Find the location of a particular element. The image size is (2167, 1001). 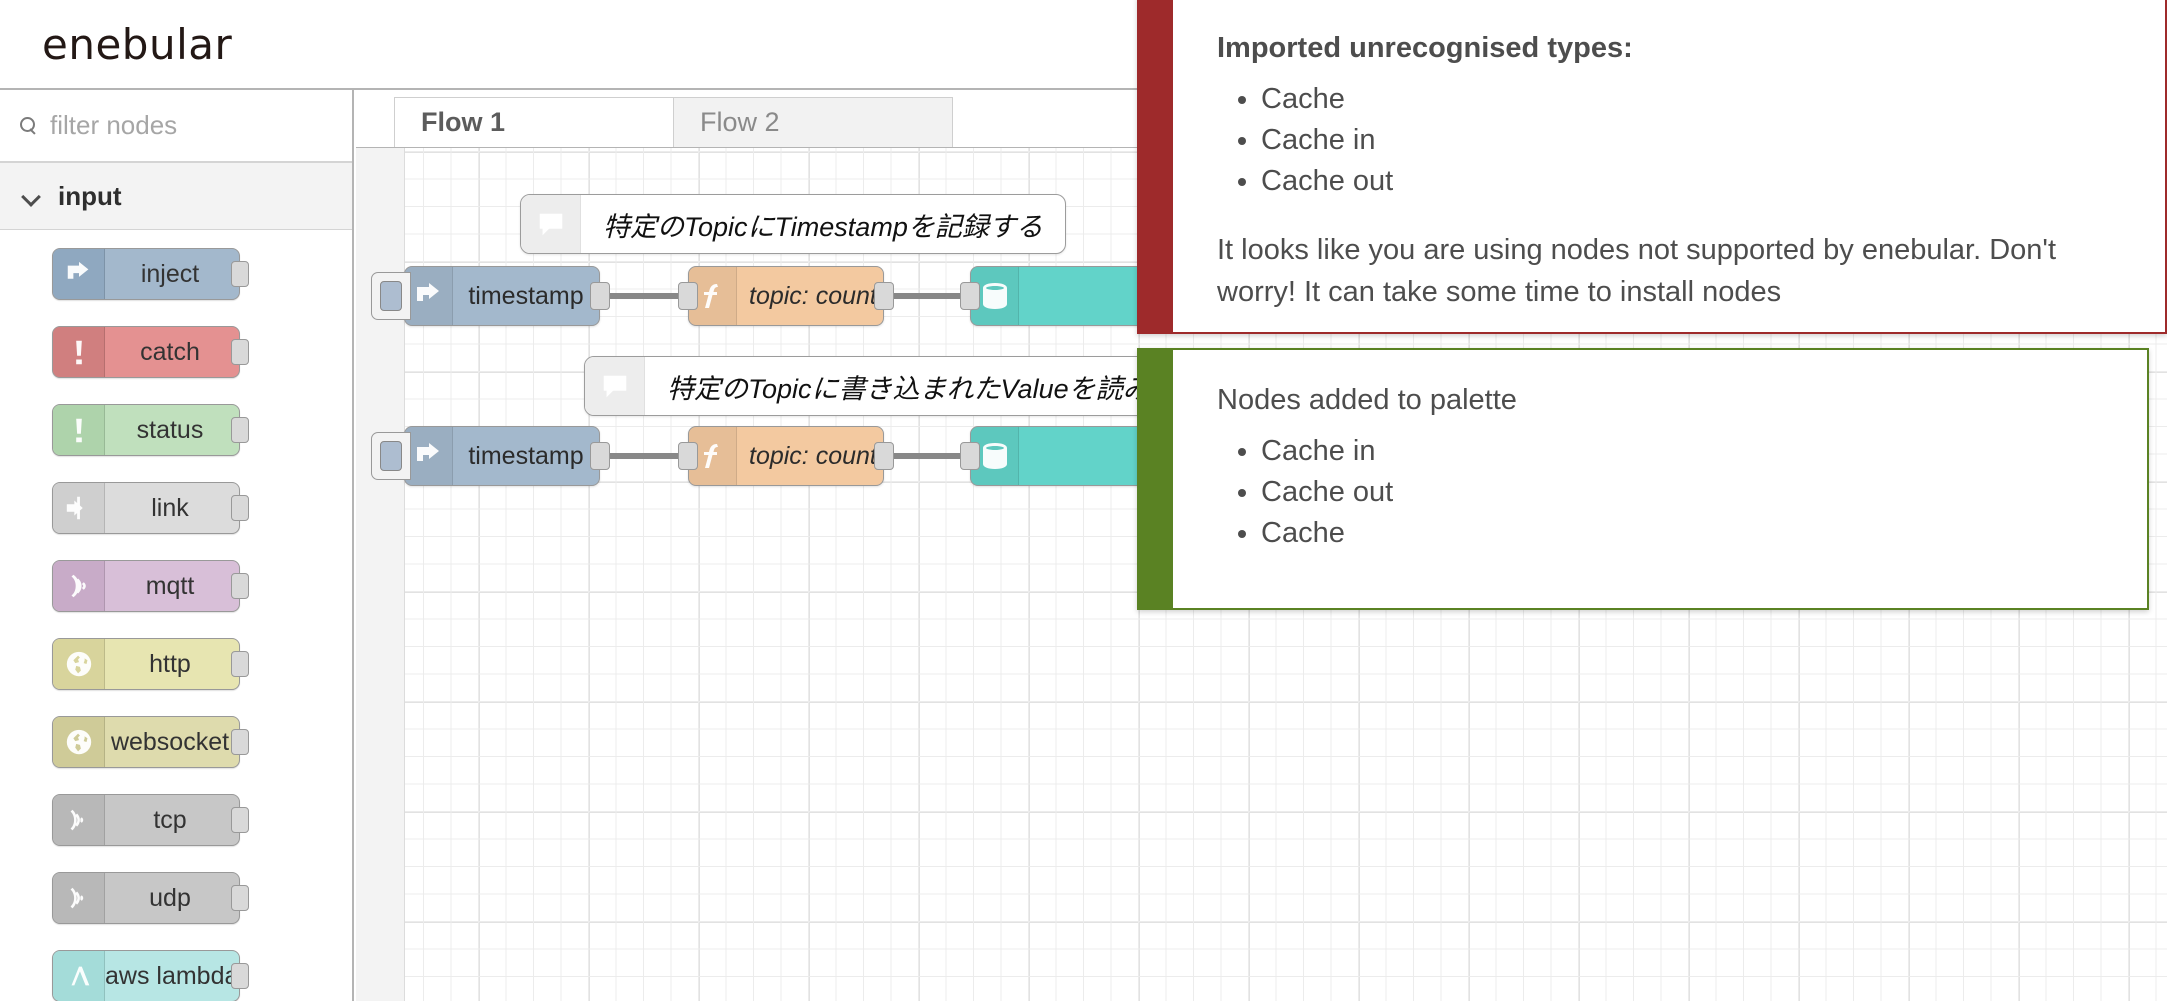

palette-node-label: tcp is located at coordinates (170, 819).